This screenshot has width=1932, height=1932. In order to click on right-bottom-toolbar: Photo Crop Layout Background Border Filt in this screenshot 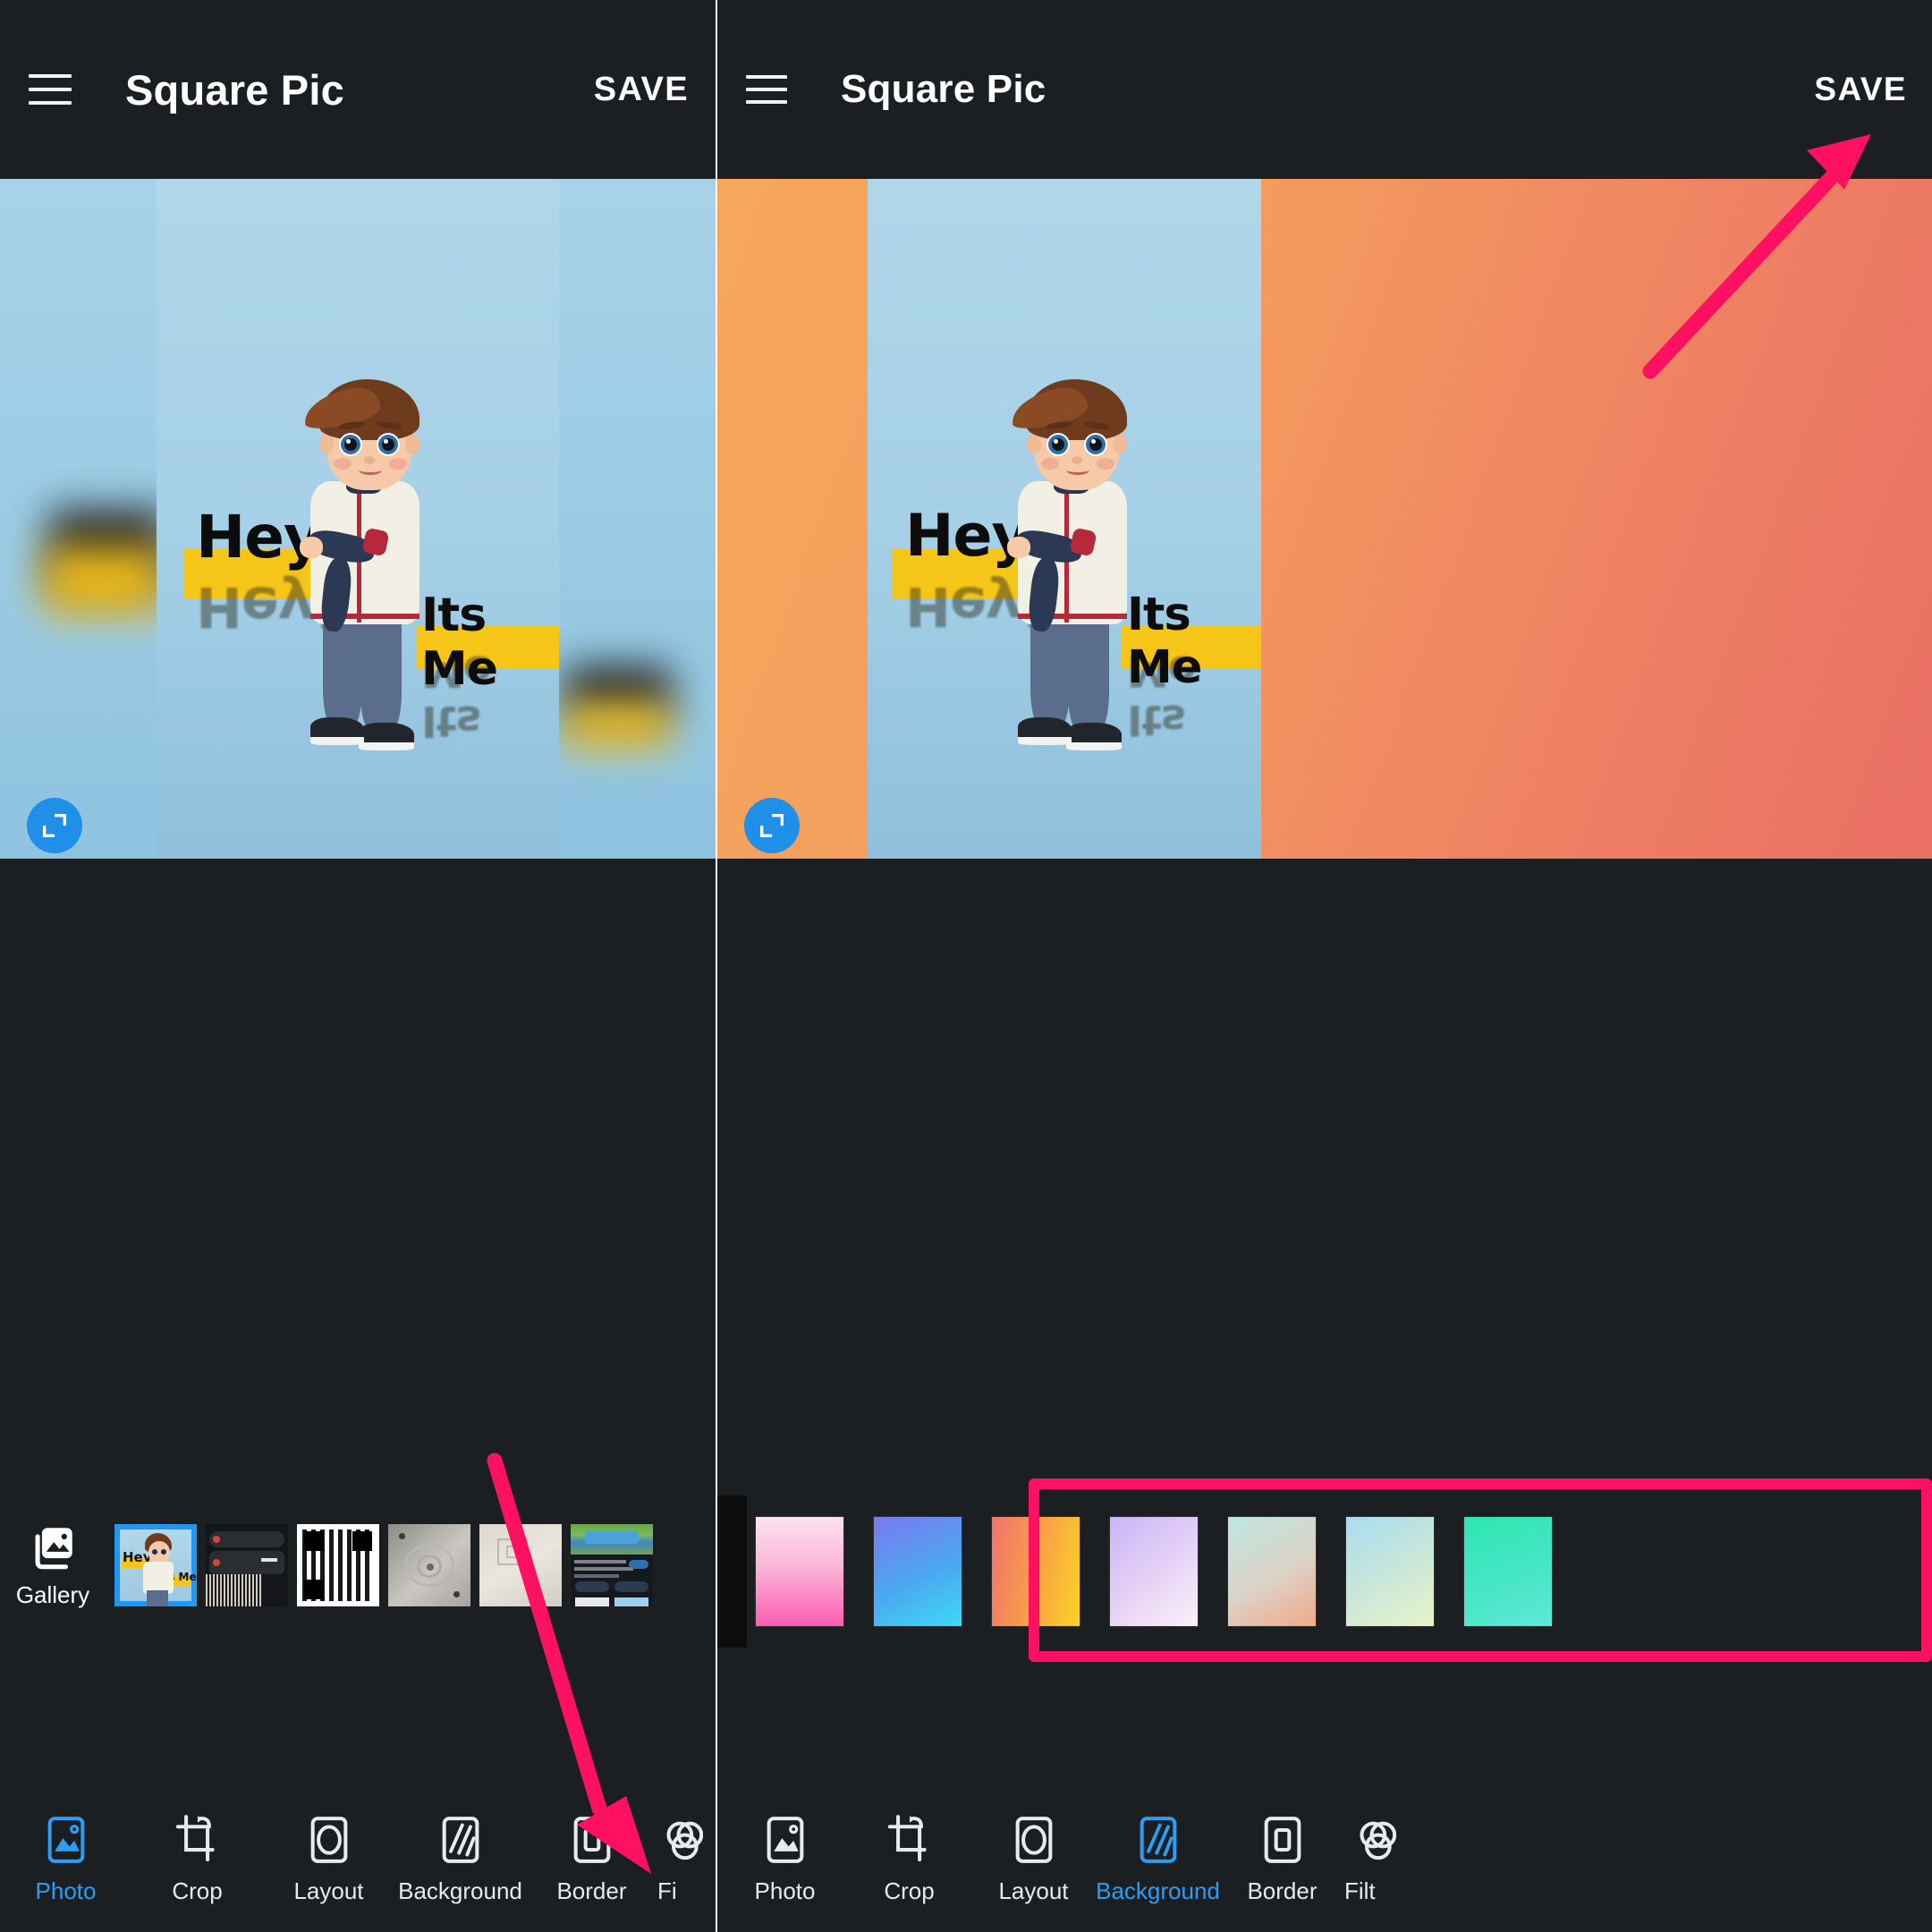, I will do `click(1324, 1860)`.